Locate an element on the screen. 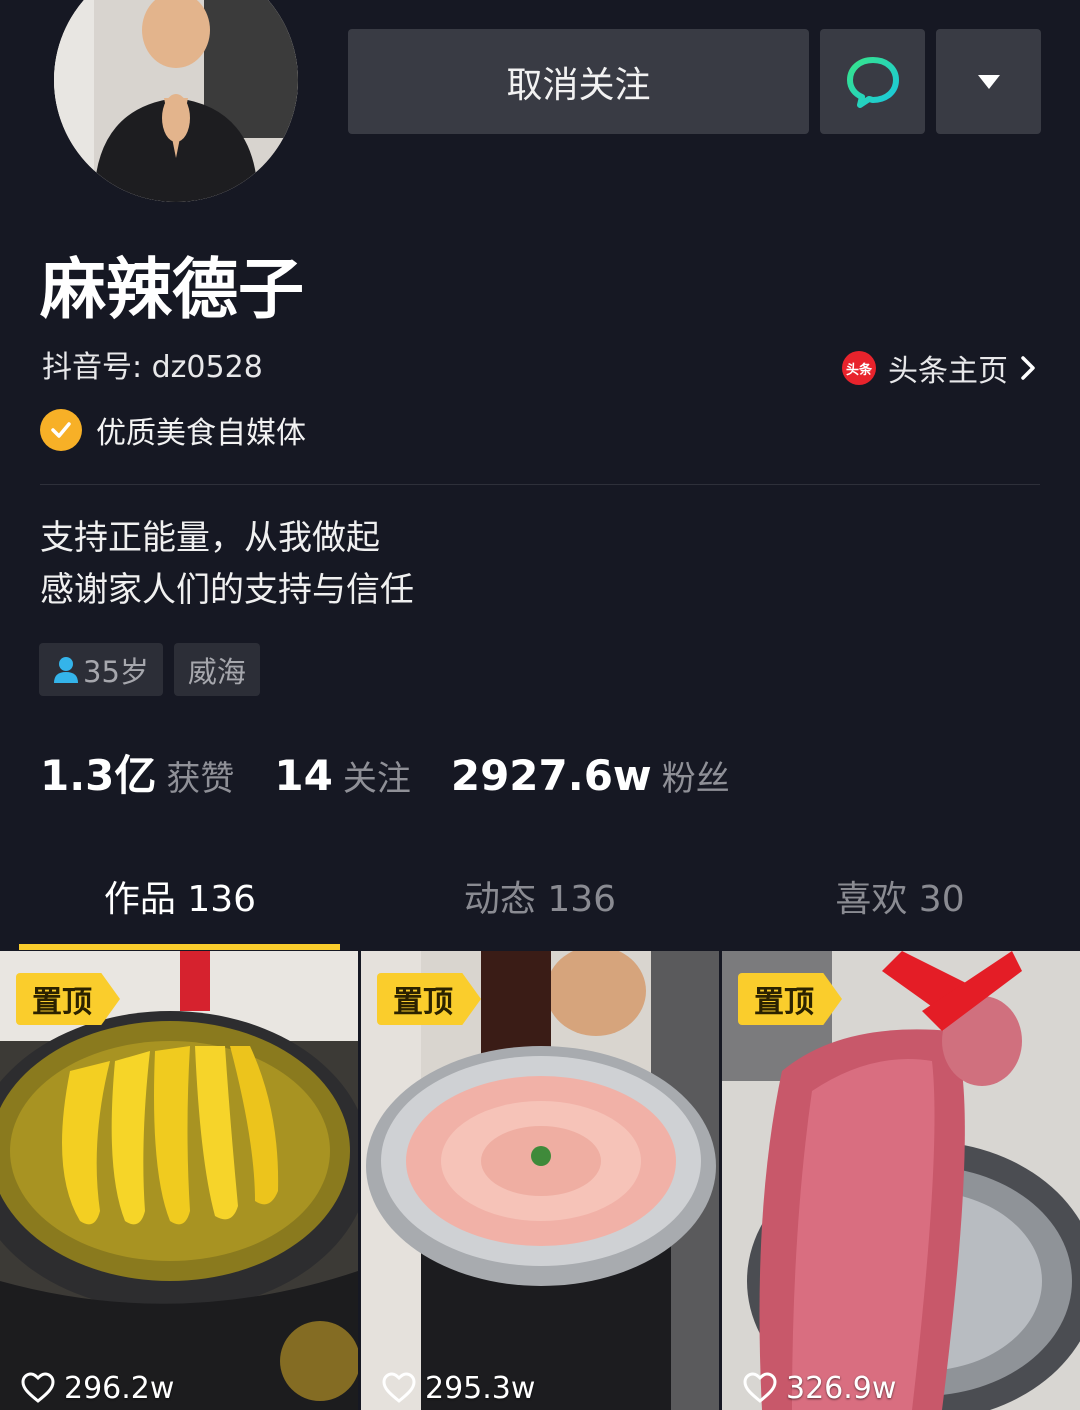 The width and height of the screenshot is (1080, 1410). like-count: 326.9w is located at coordinates (819, 1388).